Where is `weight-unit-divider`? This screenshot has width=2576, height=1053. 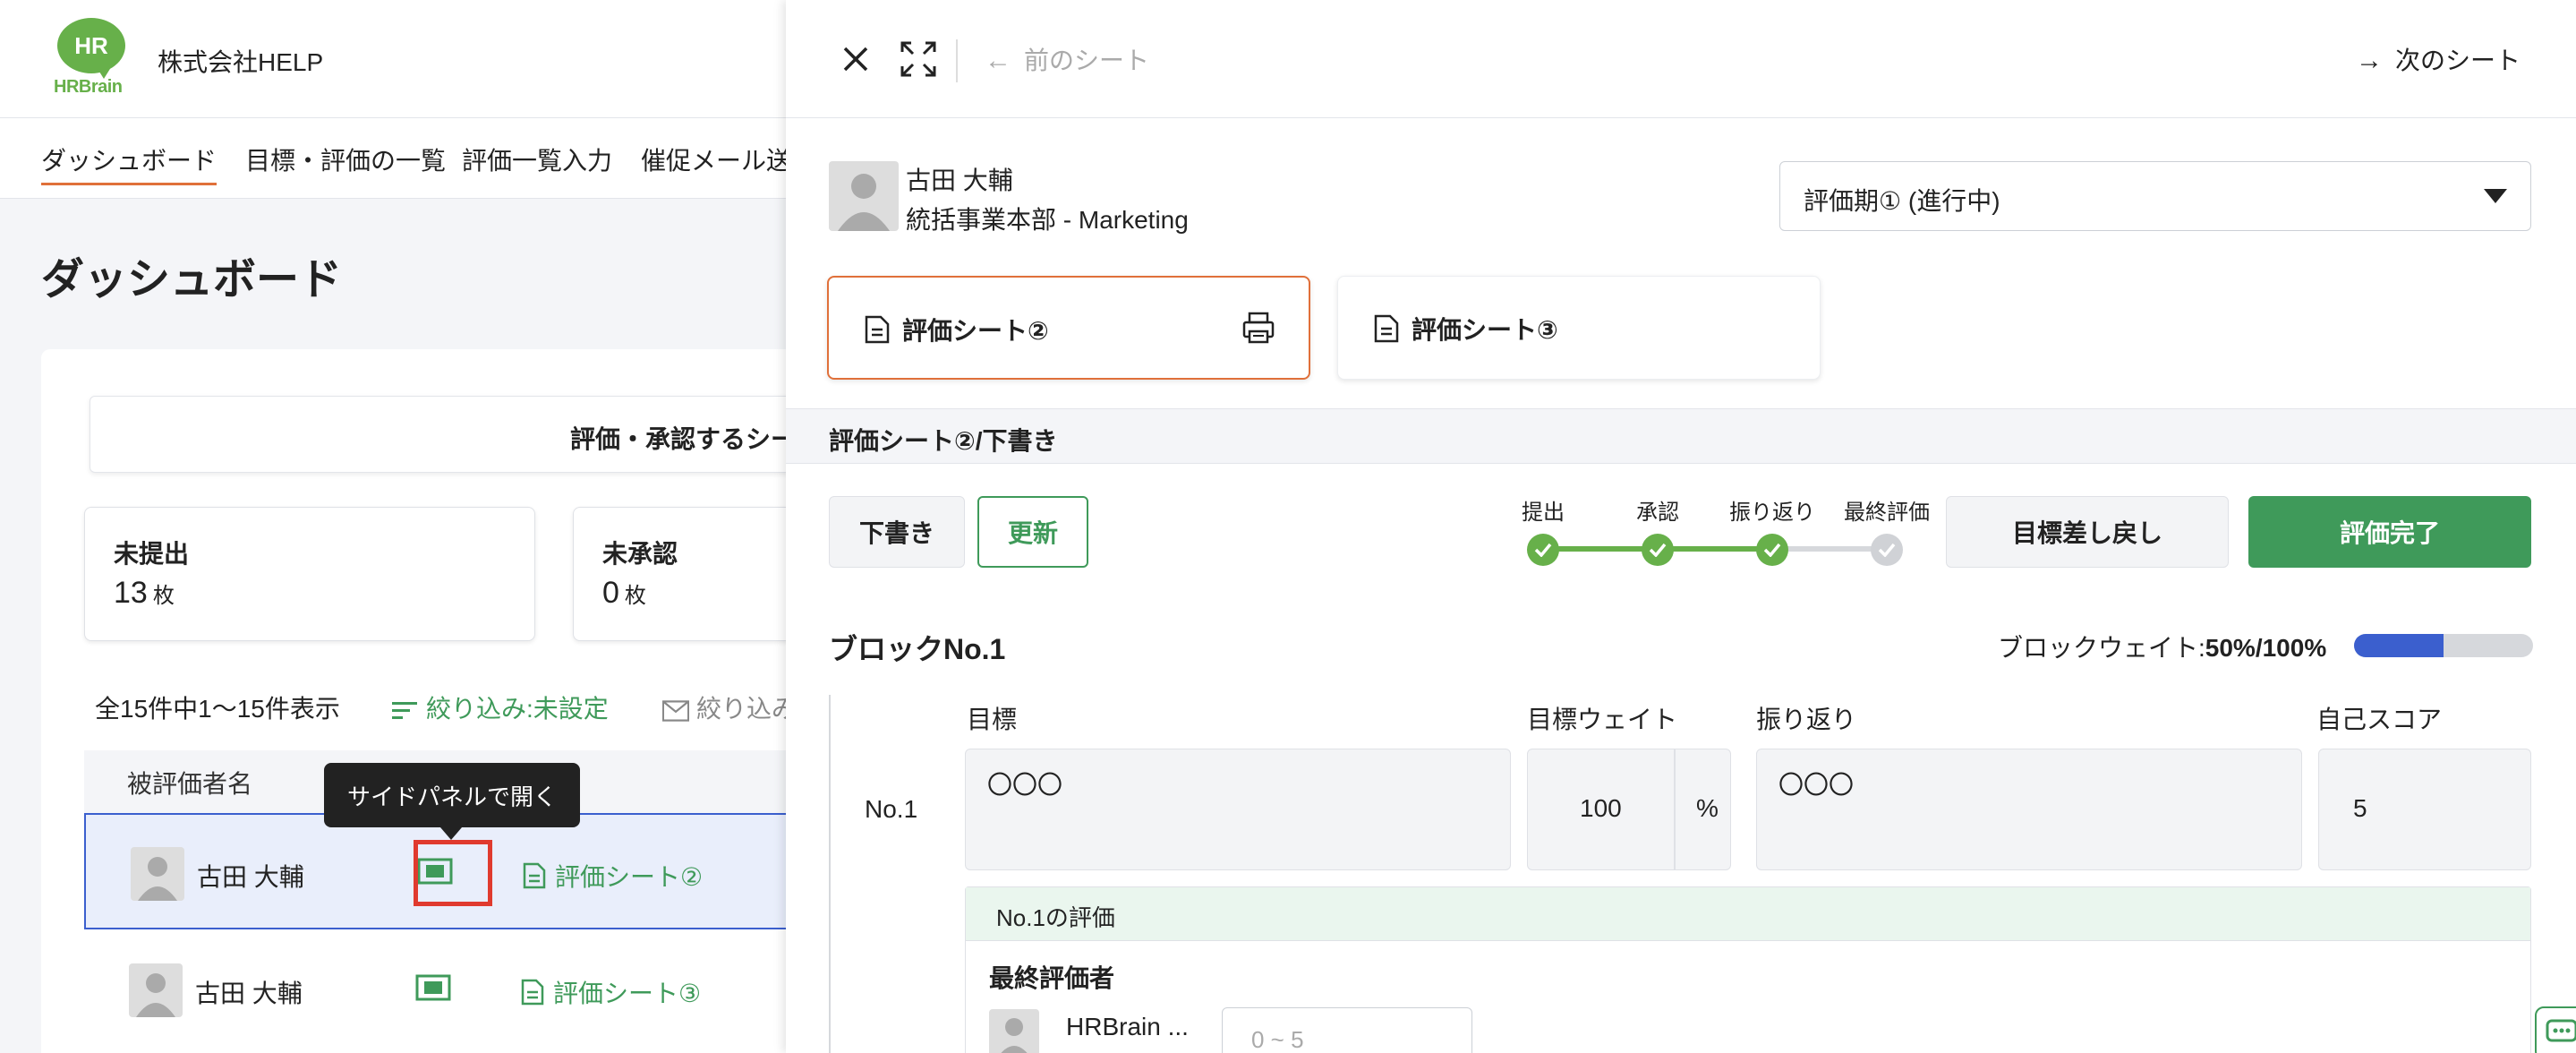 weight-unit-divider is located at coordinates (1675, 809).